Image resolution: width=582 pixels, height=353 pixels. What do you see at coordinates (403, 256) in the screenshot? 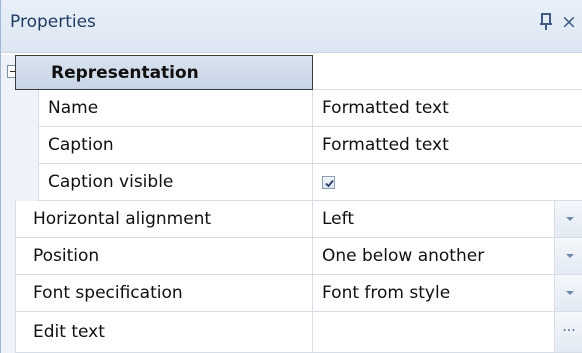
I see `property-value-text: One below another` at bounding box center [403, 256].